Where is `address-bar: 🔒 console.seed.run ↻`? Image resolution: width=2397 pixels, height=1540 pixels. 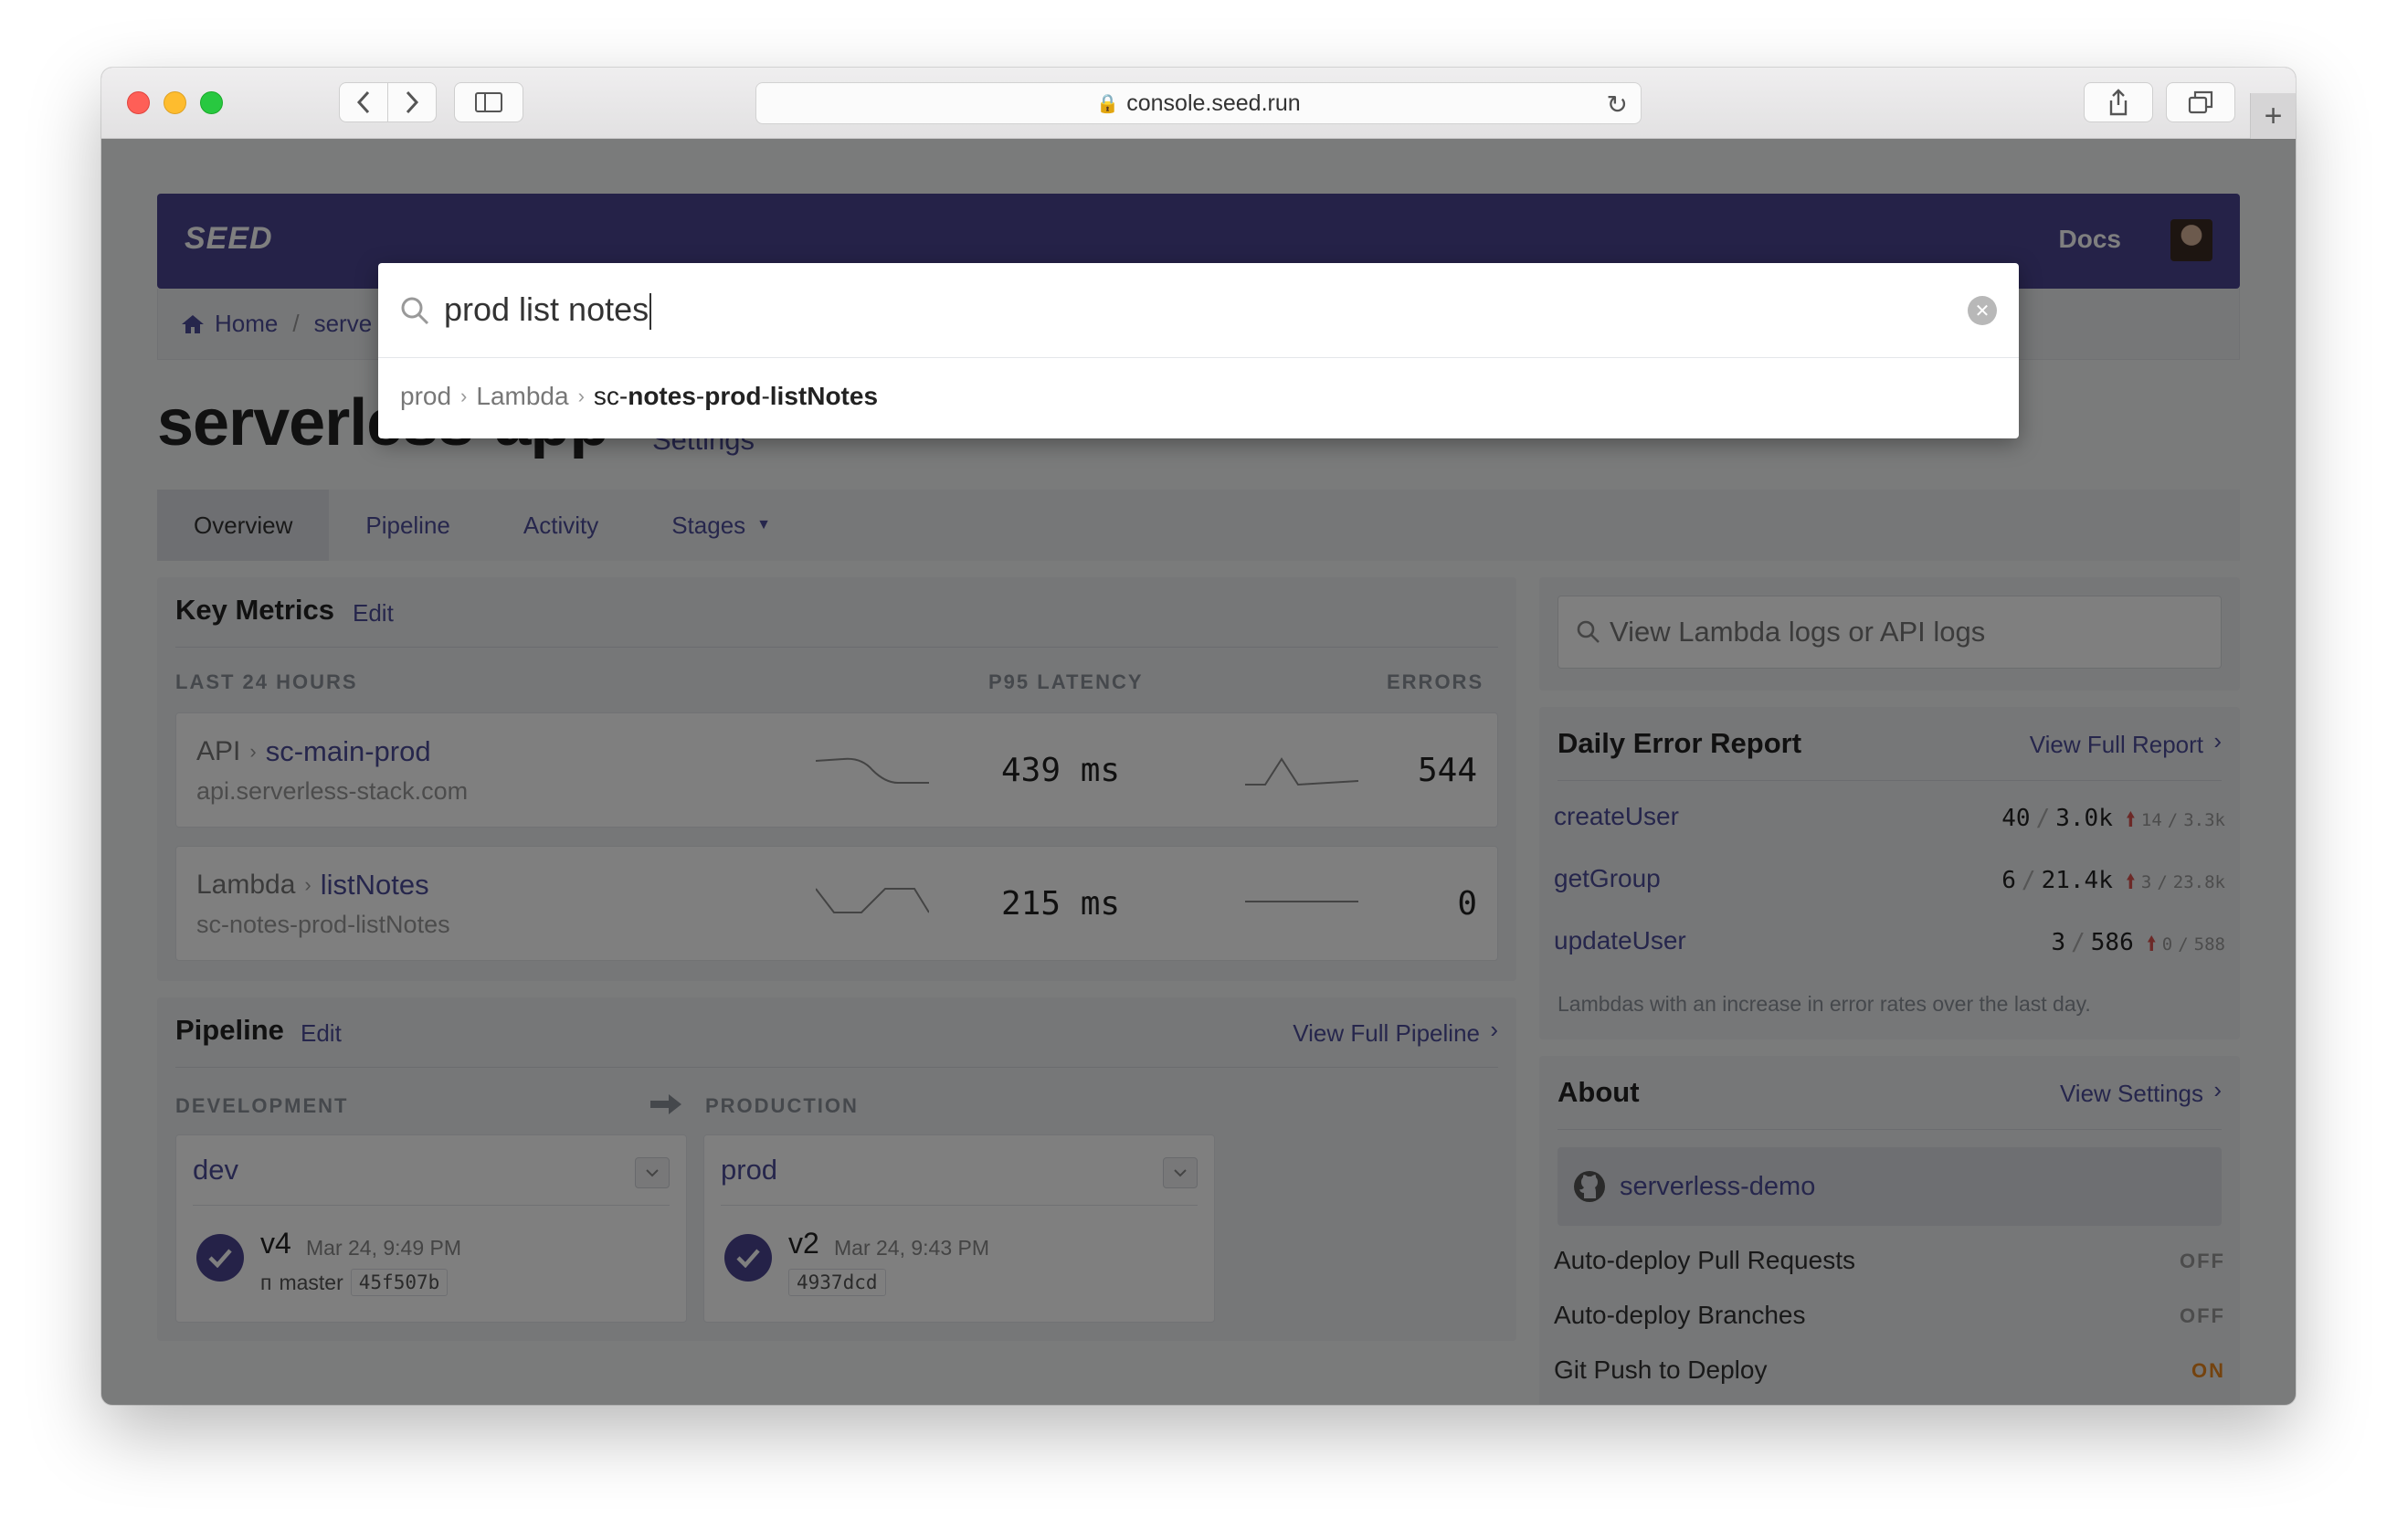
address-bar: 🔒 console.seed.run ↻ is located at coordinates (1198, 103).